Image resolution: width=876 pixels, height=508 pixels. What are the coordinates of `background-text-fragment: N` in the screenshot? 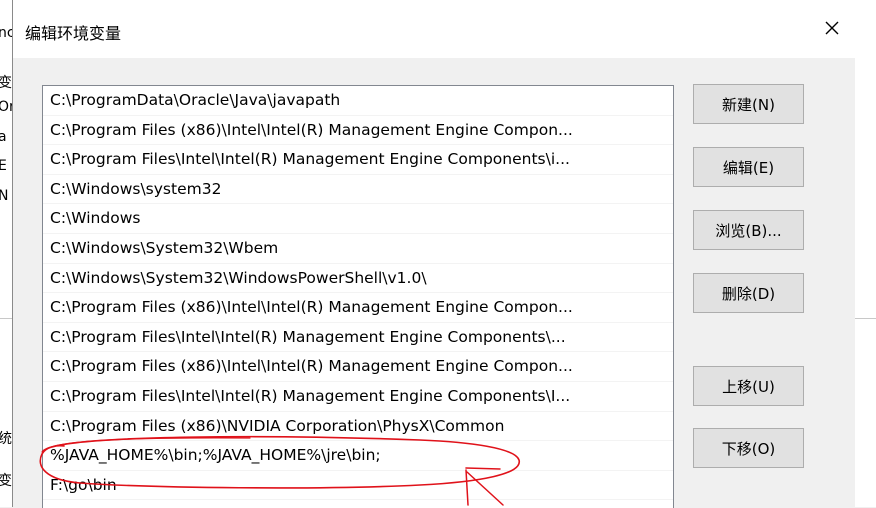 It's located at (6, 196).